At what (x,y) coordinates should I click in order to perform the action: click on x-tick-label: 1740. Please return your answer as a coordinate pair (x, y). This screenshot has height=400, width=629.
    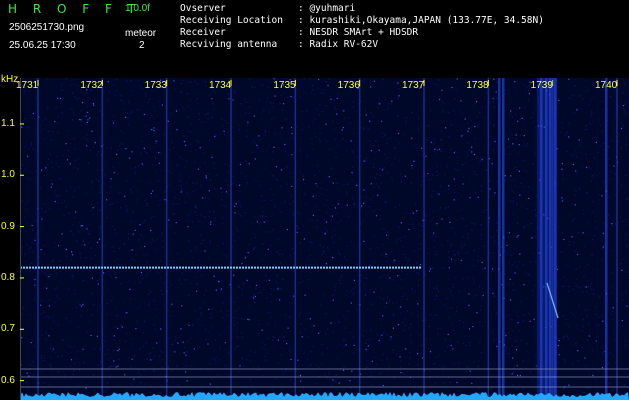
    Looking at the image, I should click on (606, 85).